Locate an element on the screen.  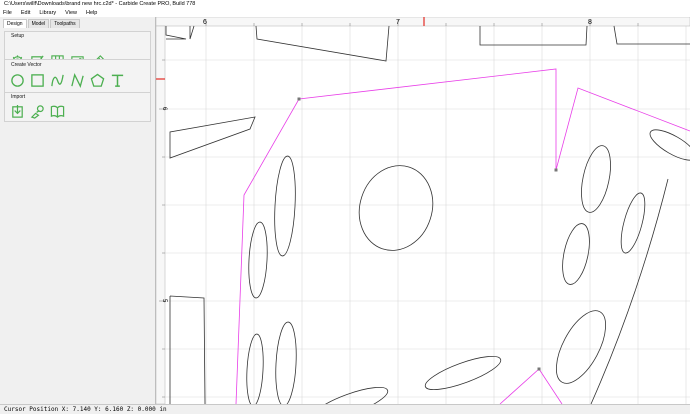
panel-tabs: Design Model Toolpaths is located at coordinates (79, 23).